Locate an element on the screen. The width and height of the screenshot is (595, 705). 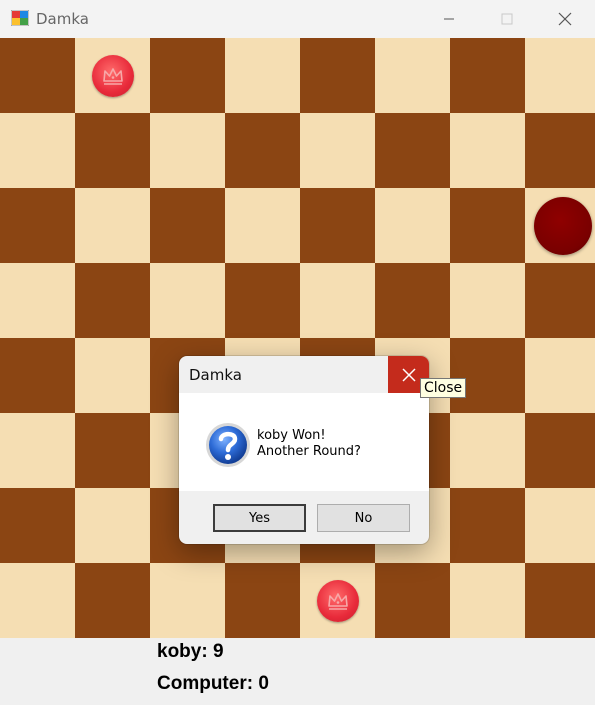
player2-score: Computer: 0 is located at coordinates (213, 683).